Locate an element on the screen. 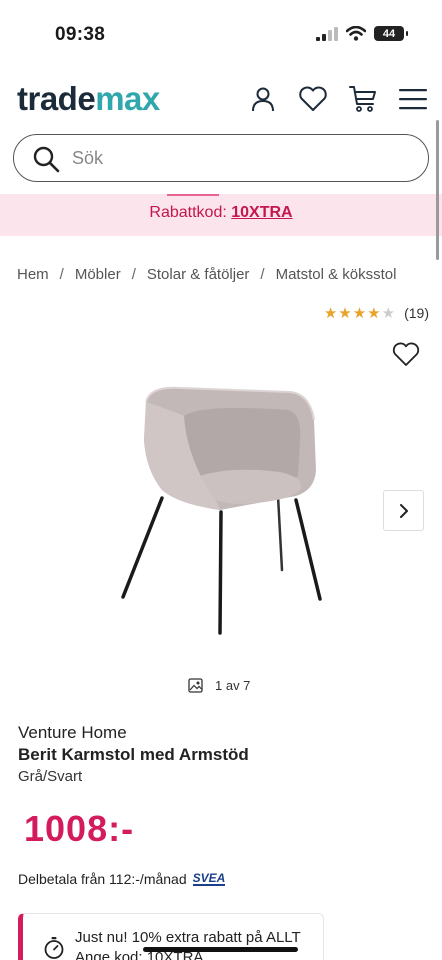  search-icon is located at coordinates (46, 159).